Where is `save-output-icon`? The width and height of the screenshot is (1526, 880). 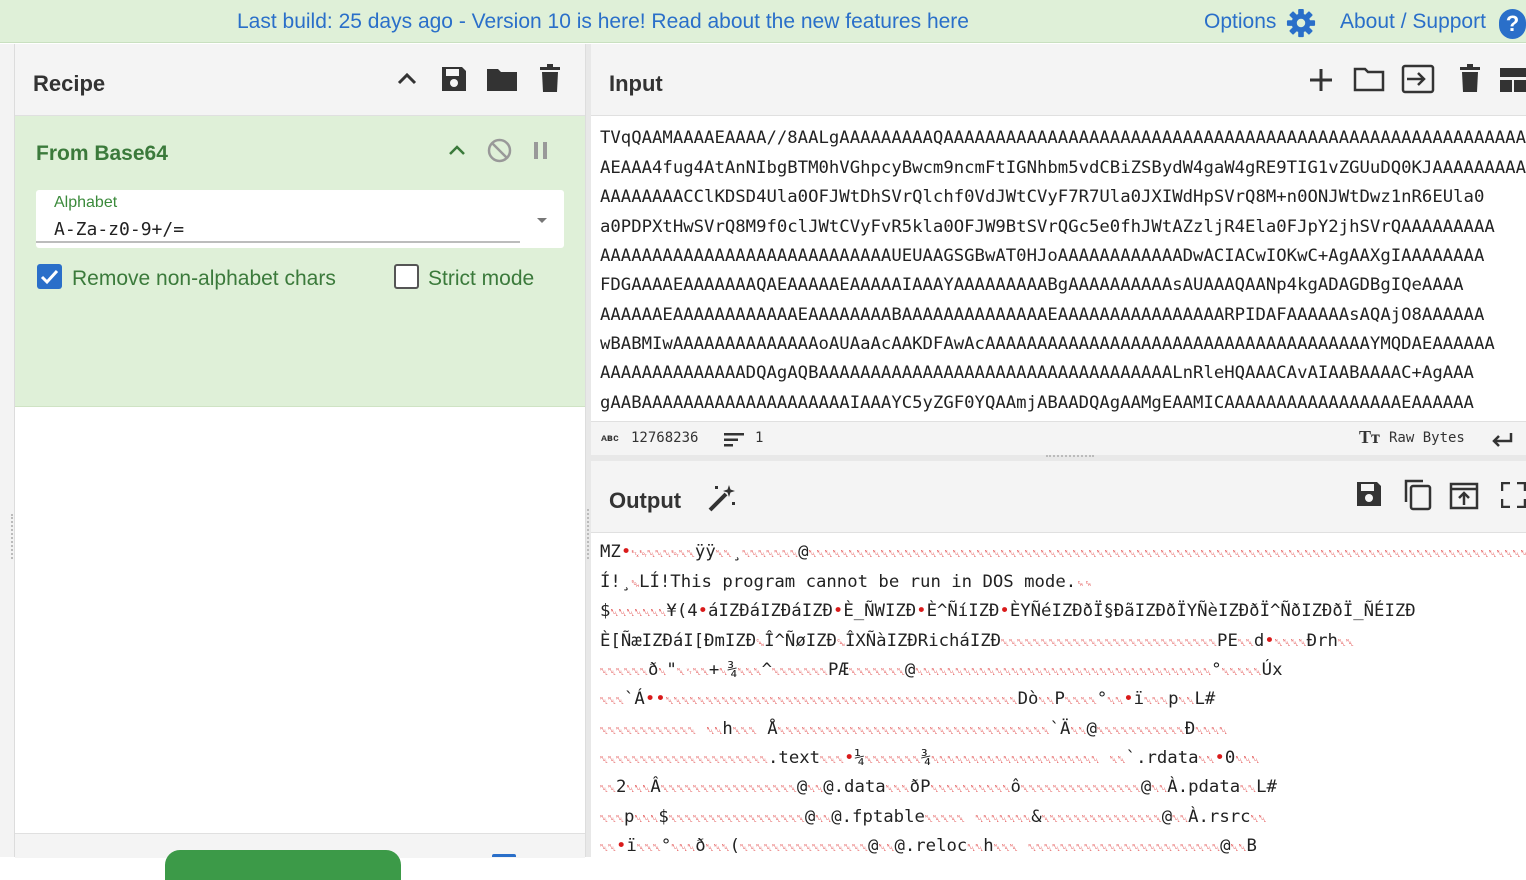
save-output-icon is located at coordinates (1369, 494).